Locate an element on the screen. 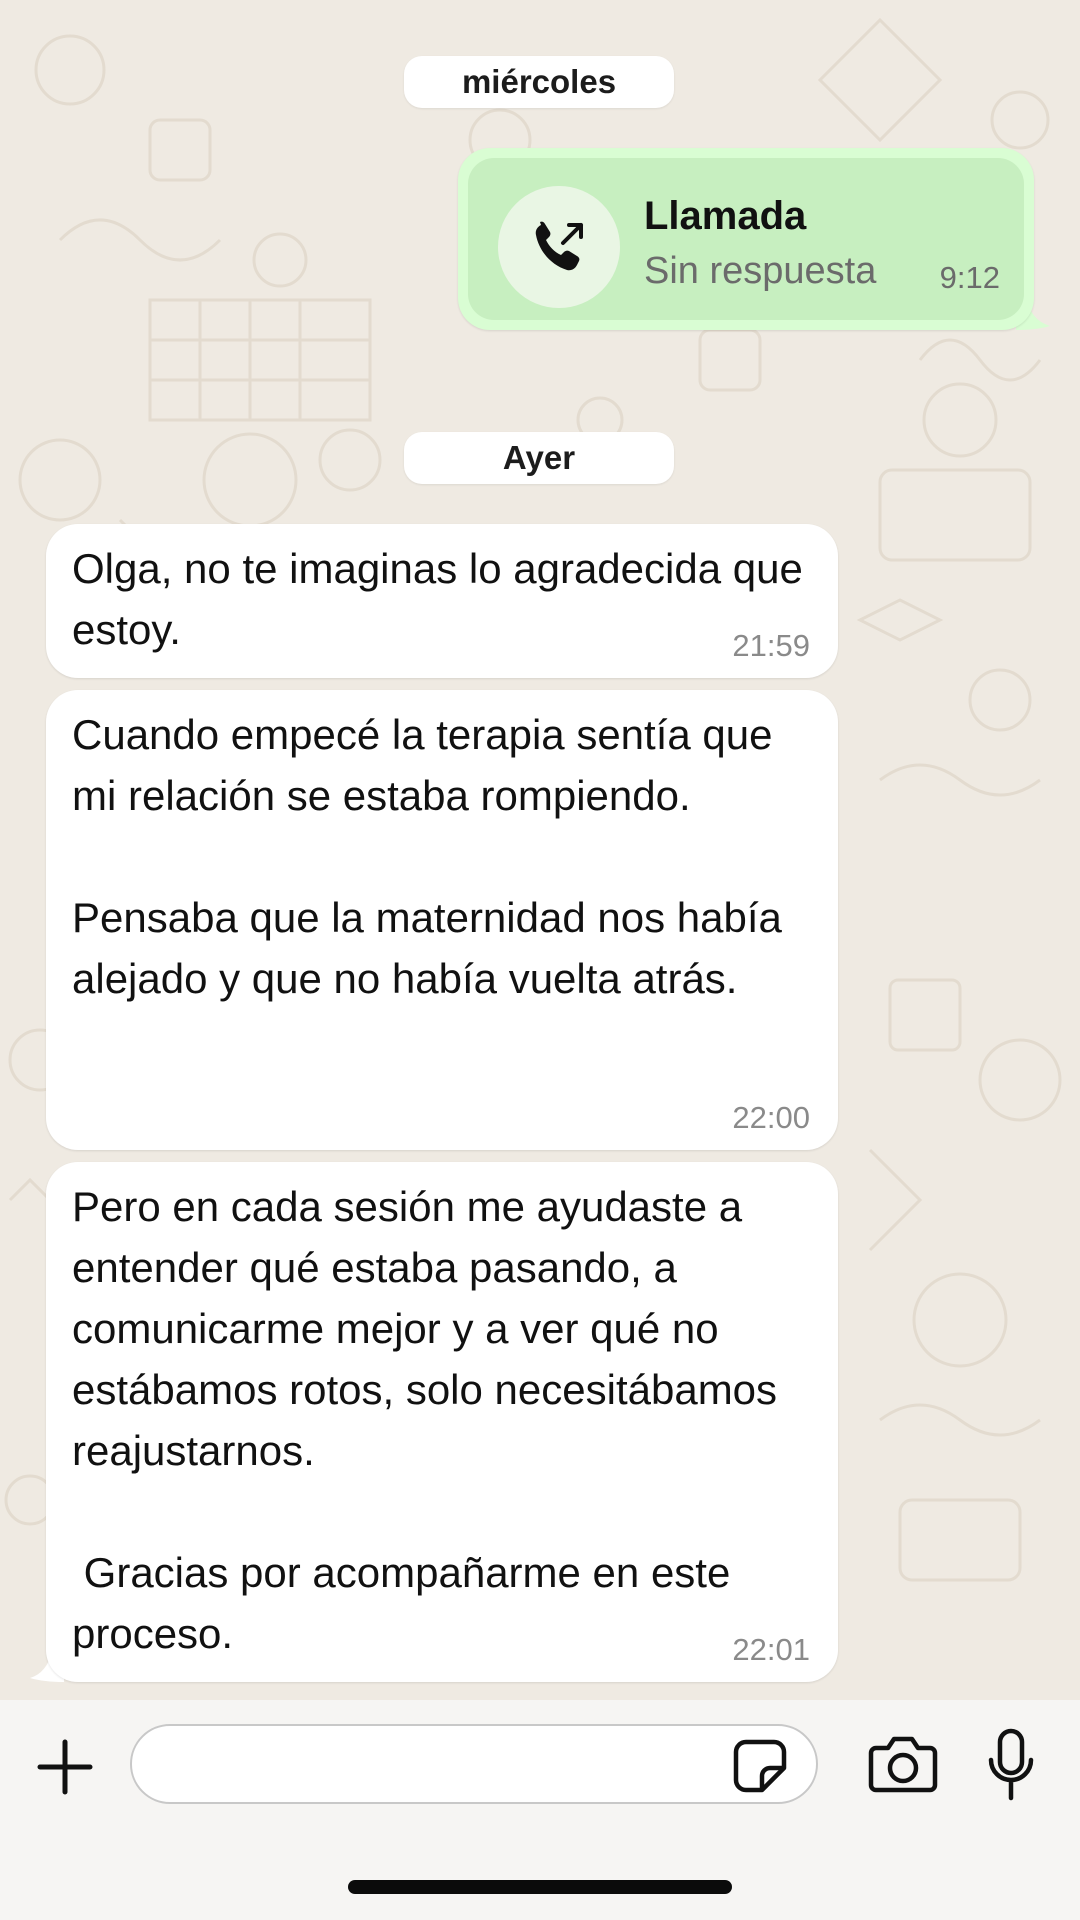 This screenshot has width=1080, height=1920. call-message-bubble: Llamada Sin respuesta 9:12 is located at coordinates (746, 239).